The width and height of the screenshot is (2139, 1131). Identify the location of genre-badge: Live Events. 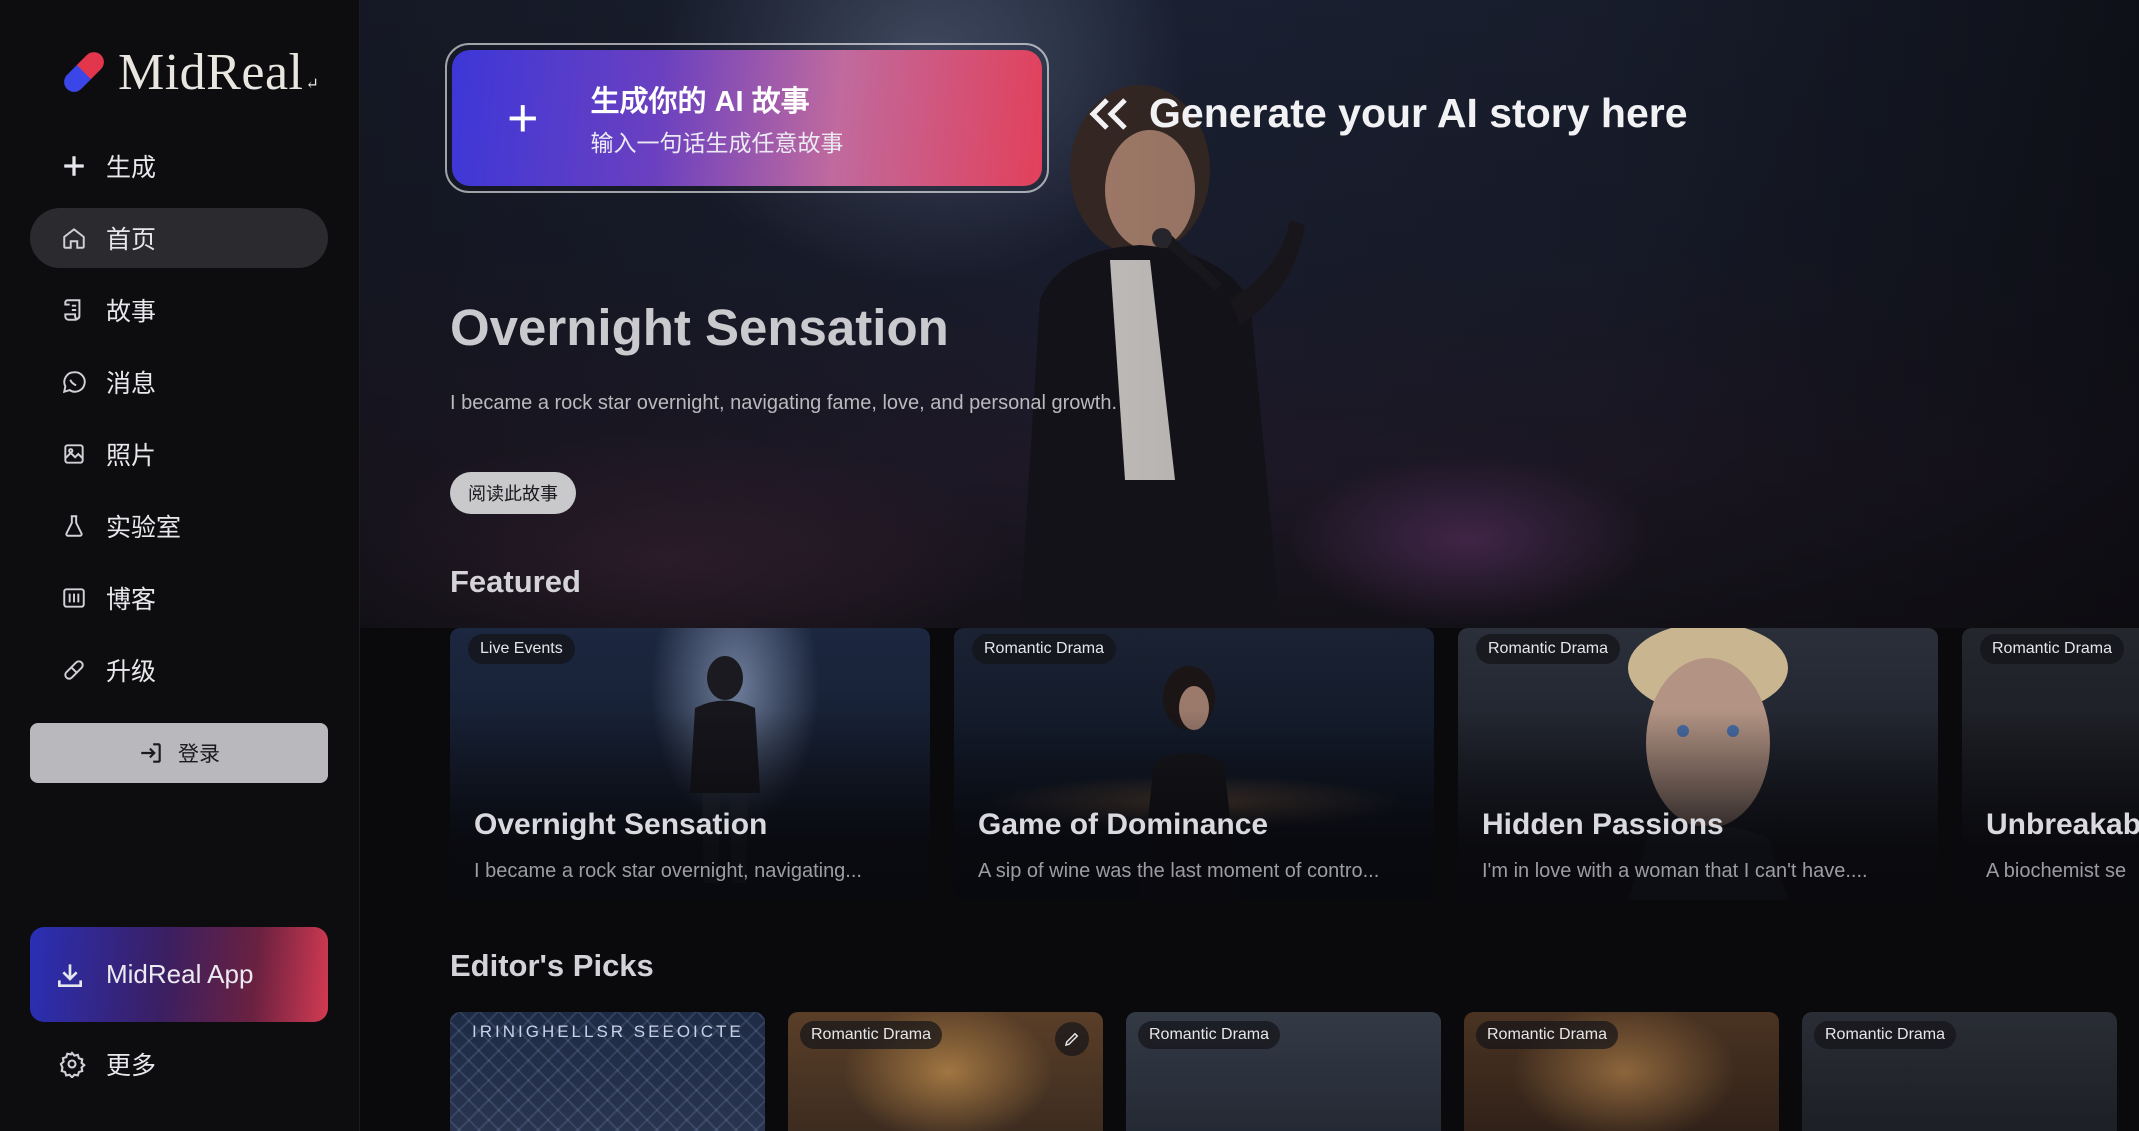
(521, 649).